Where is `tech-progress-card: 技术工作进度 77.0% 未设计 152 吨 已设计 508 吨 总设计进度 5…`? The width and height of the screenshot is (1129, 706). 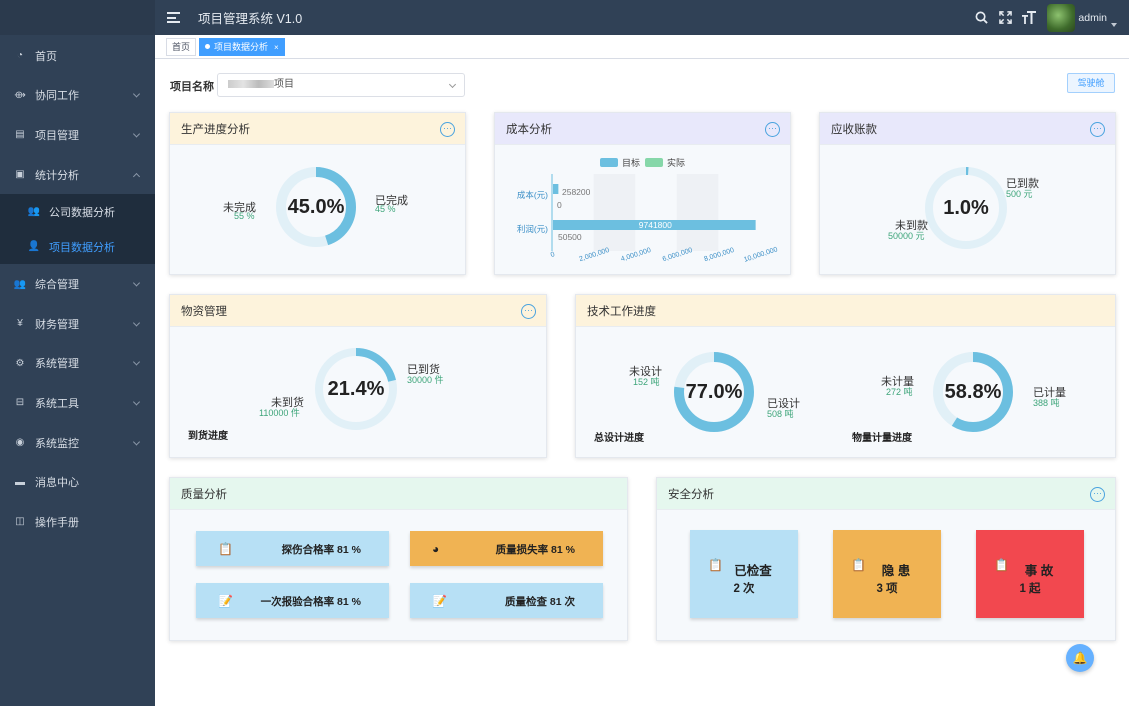 tech-progress-card: 技术工作进度 77.0% 未设计 152 吨 已设计 508 吨 总设计进度 5… is located at coordinates (845, 376).